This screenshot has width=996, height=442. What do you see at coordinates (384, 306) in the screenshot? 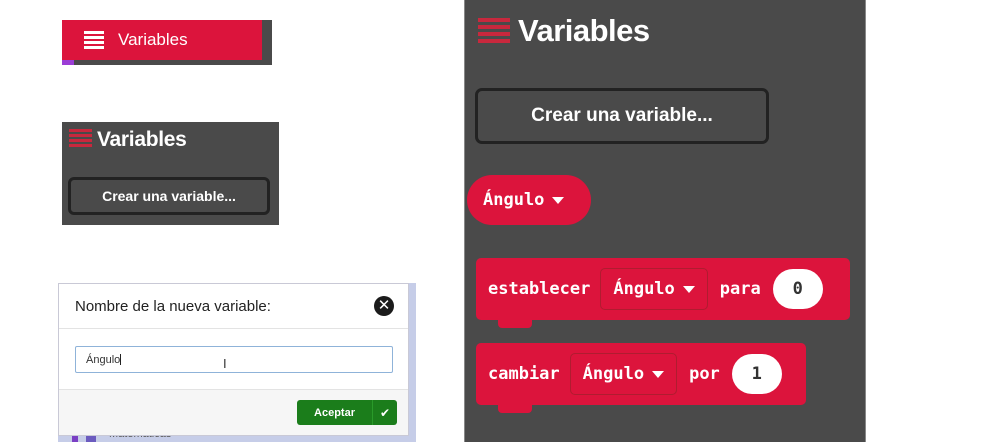
I see `close-icon: ✕` at bounding box center [384, 306].